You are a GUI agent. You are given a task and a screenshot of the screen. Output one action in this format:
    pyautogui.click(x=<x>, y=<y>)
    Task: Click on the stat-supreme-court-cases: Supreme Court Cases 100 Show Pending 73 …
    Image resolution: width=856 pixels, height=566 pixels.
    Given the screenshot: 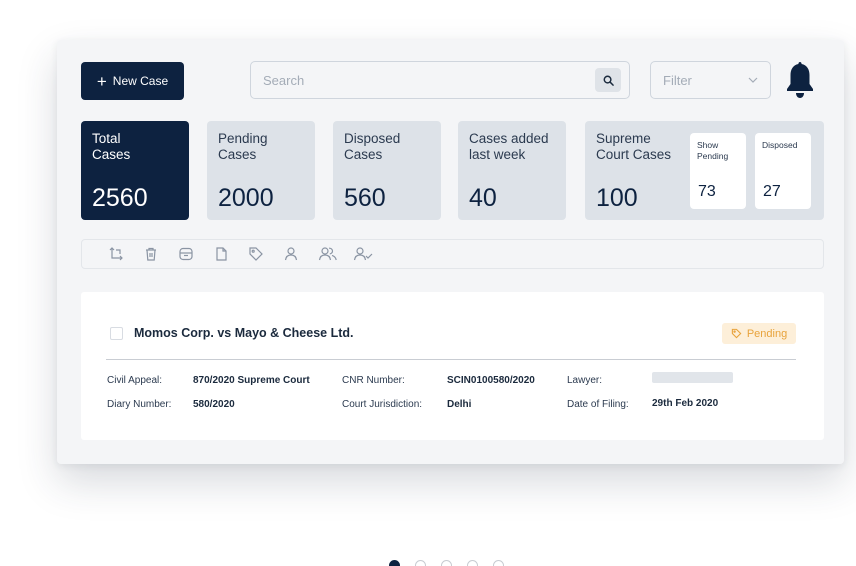 What is the action you would take?
    pyautogui.click(x=704, y=170)
    